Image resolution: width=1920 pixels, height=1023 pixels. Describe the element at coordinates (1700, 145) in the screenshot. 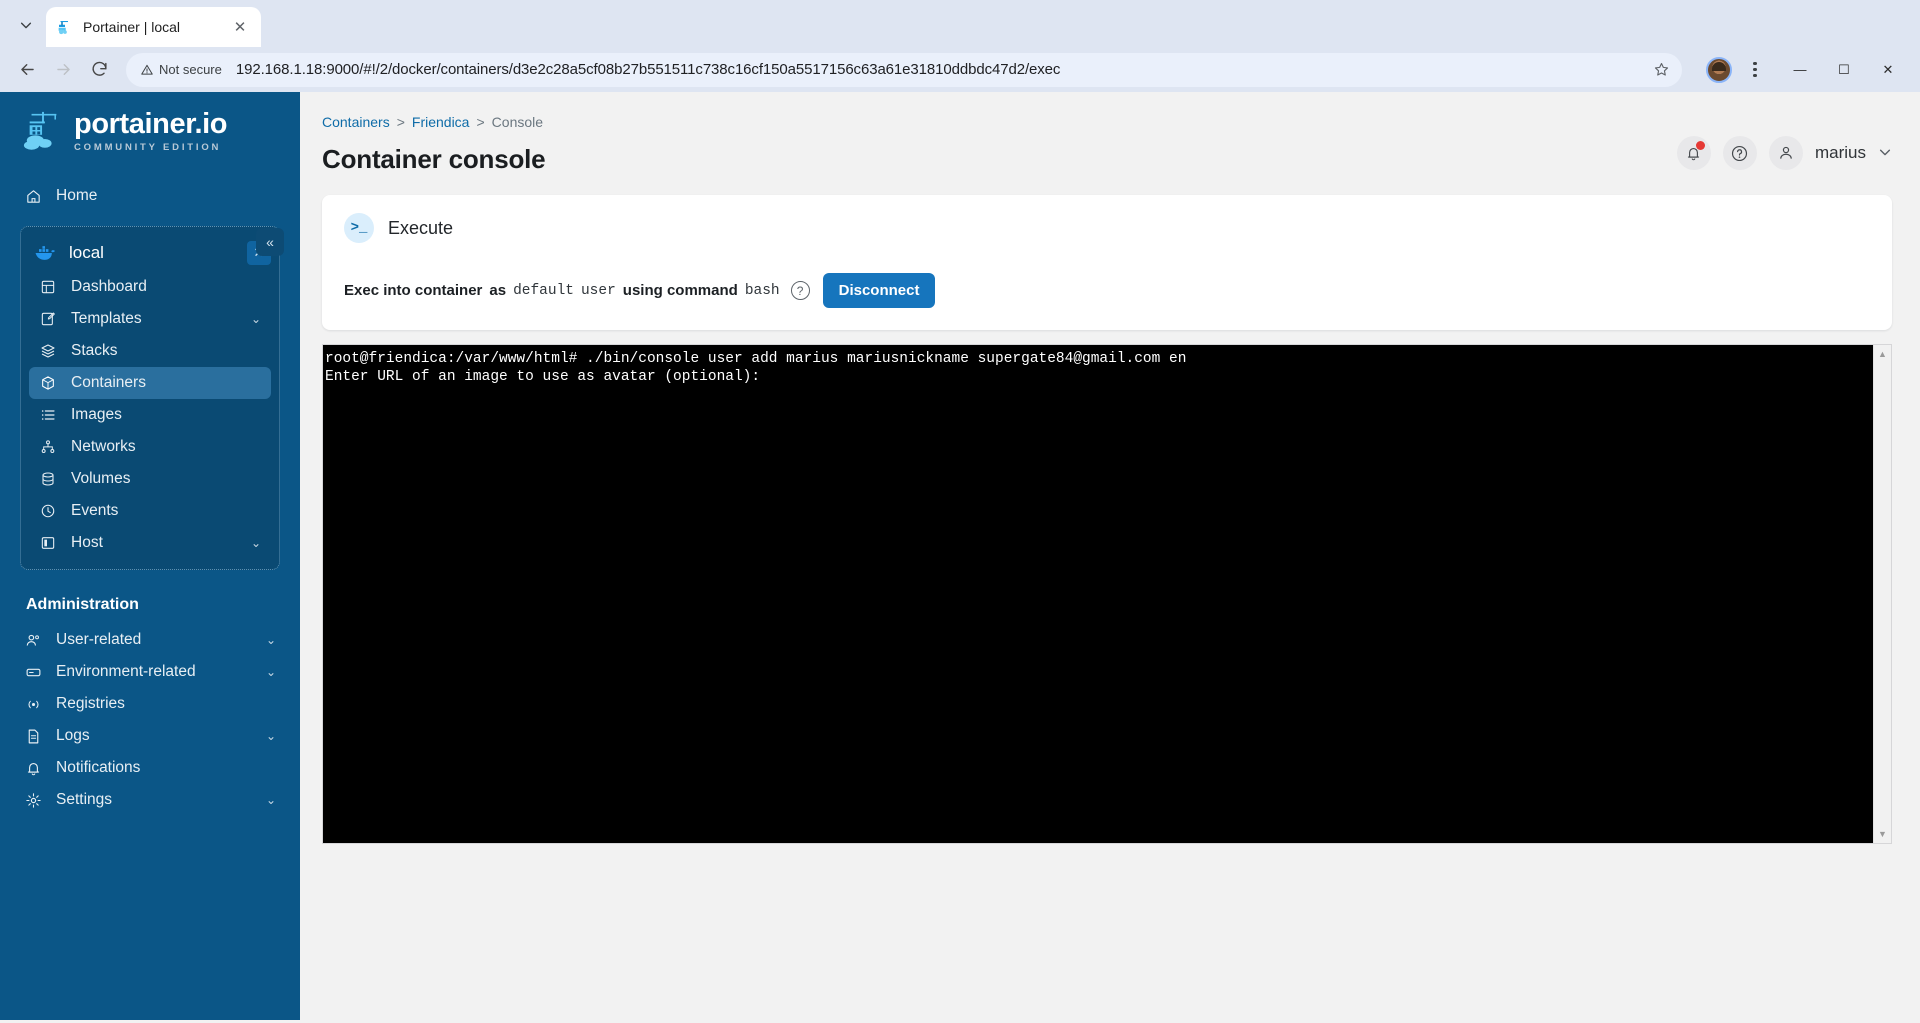

I see `notification-badge` at that location.